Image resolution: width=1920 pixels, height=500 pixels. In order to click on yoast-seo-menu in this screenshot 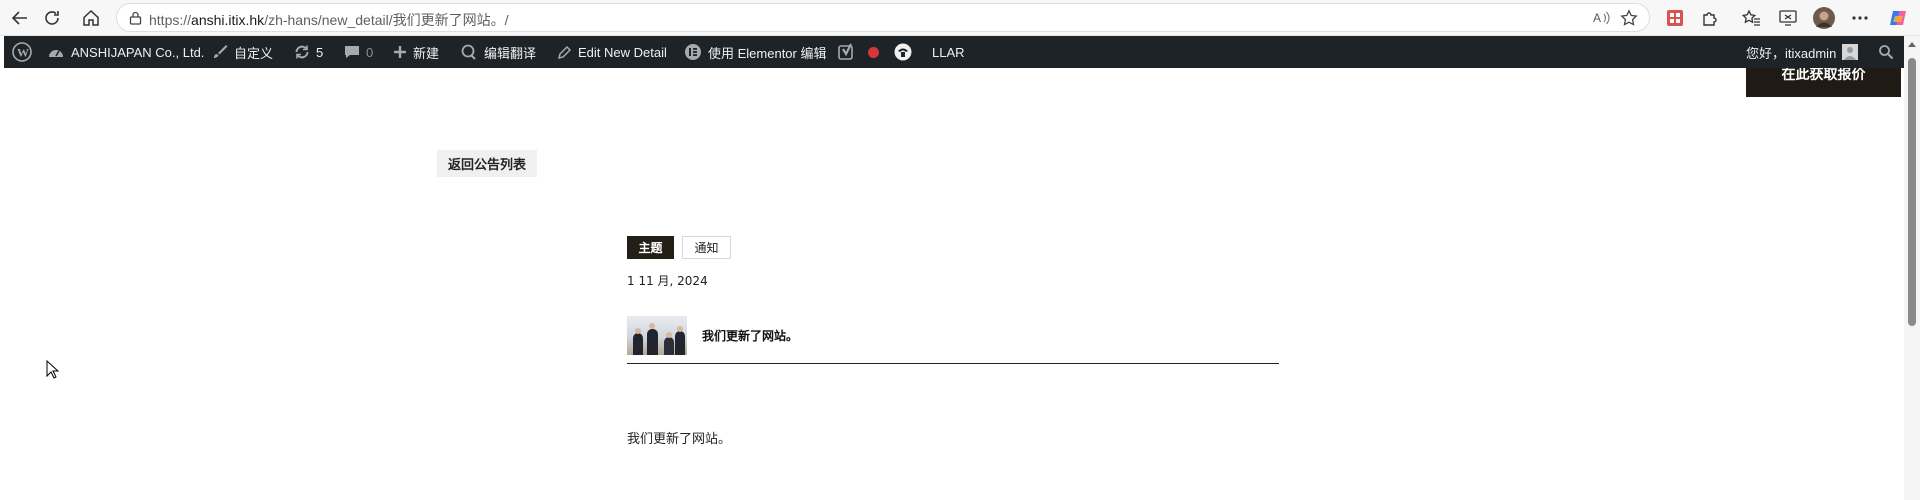, I will do `click(858, 52)`.